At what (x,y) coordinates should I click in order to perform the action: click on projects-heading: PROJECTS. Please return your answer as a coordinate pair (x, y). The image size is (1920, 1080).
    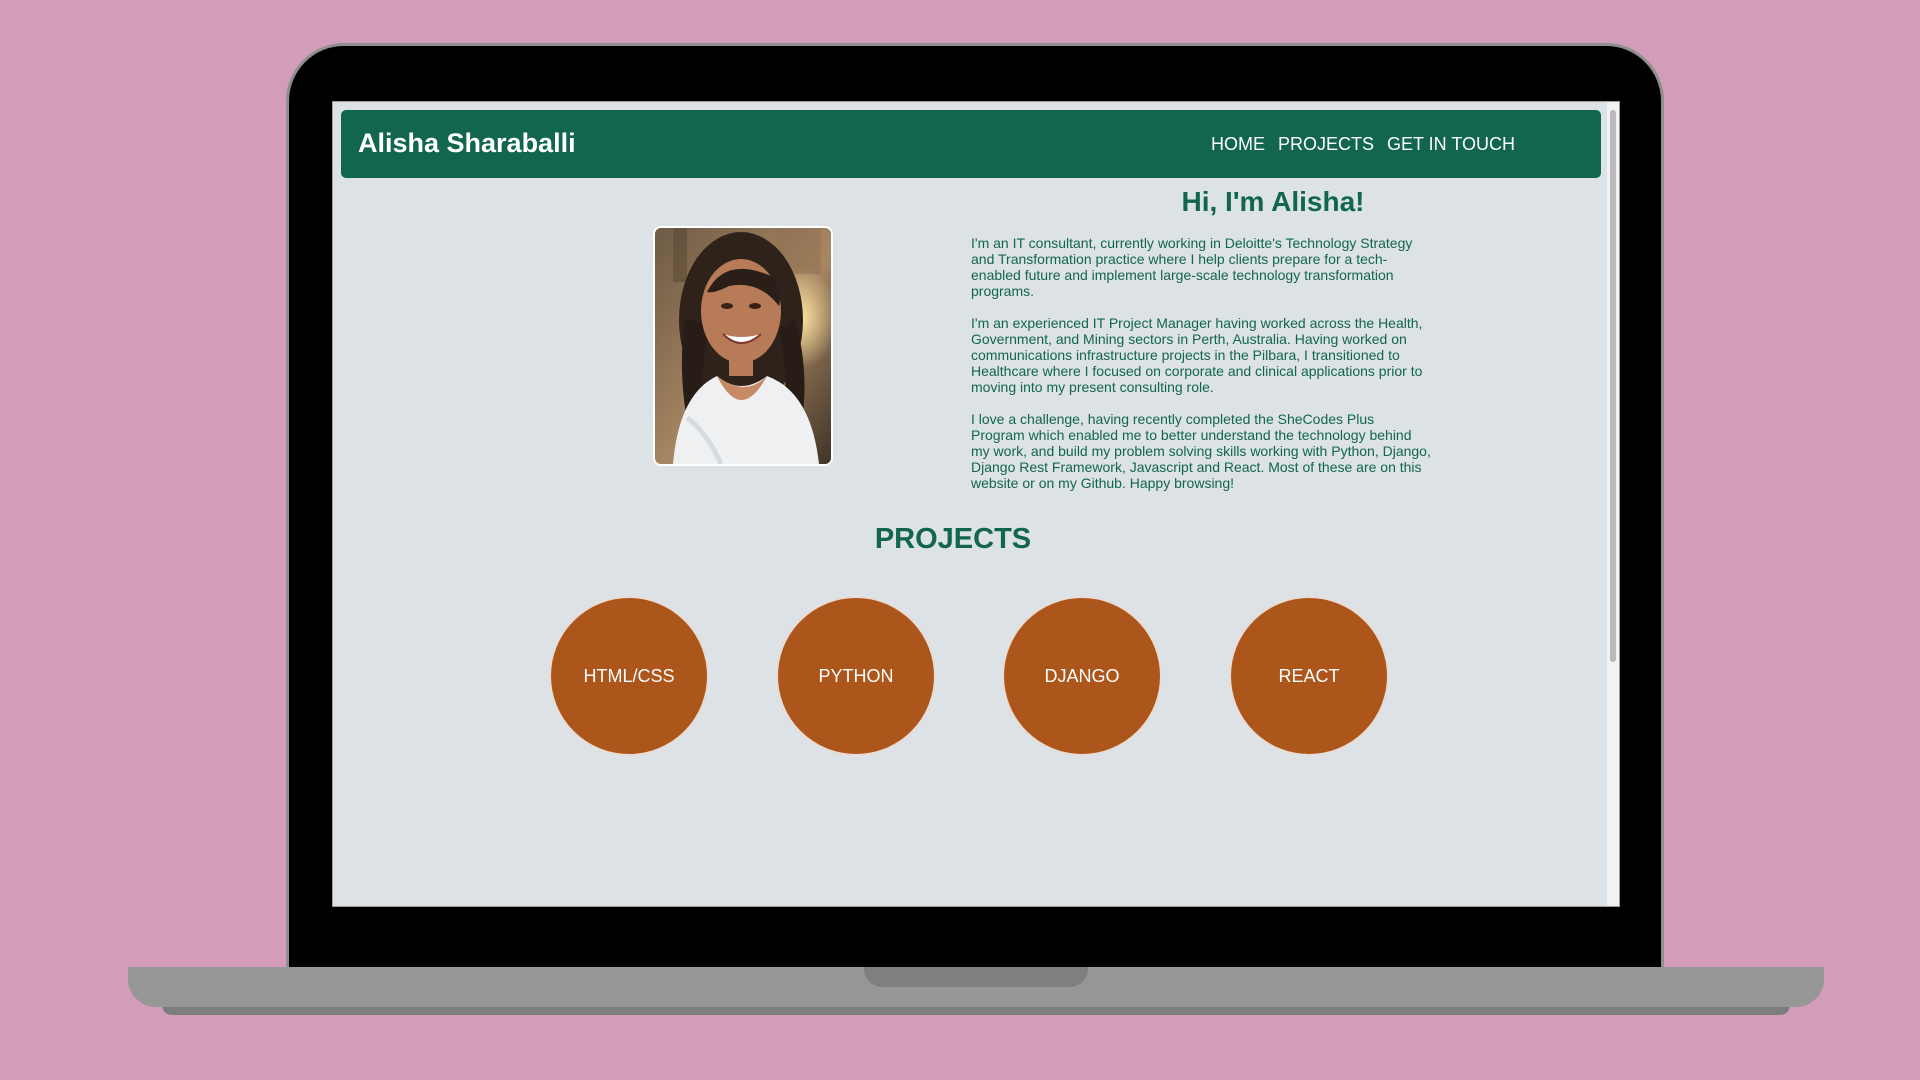
    Looking at the image, I should click on (953, 539).